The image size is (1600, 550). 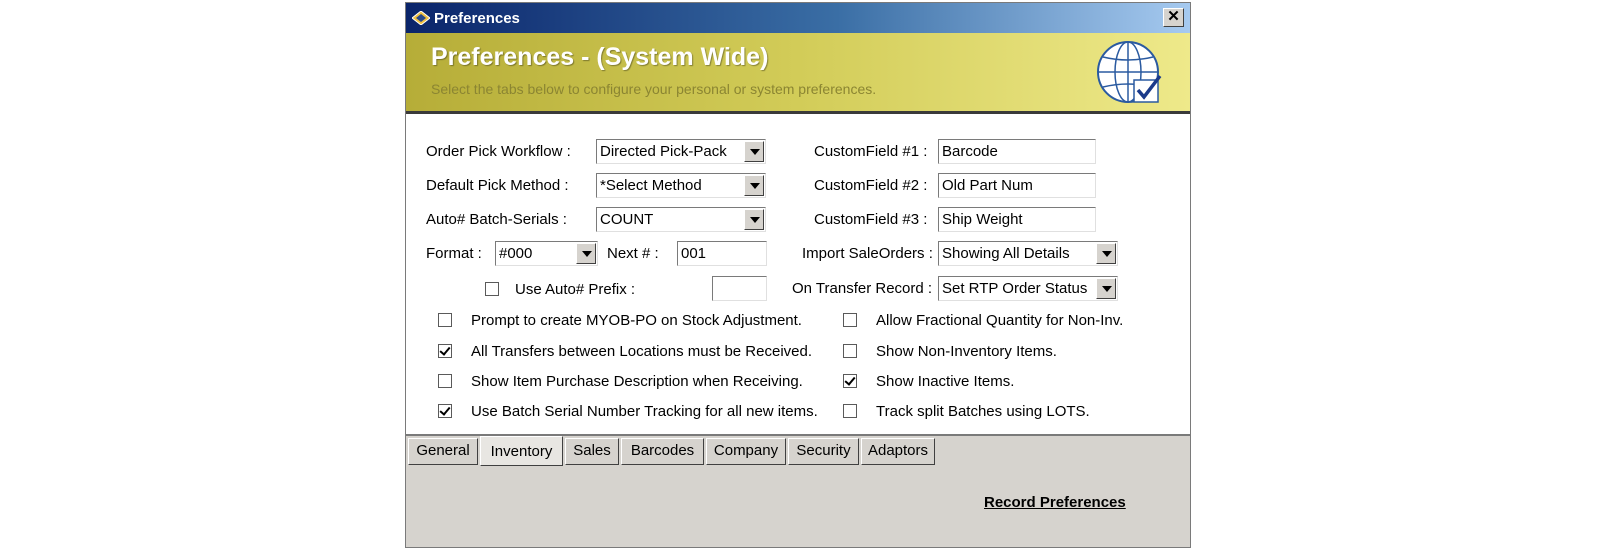 I want to click on auto-batch-serials-select: COUNT, so click(x=681, y=219).